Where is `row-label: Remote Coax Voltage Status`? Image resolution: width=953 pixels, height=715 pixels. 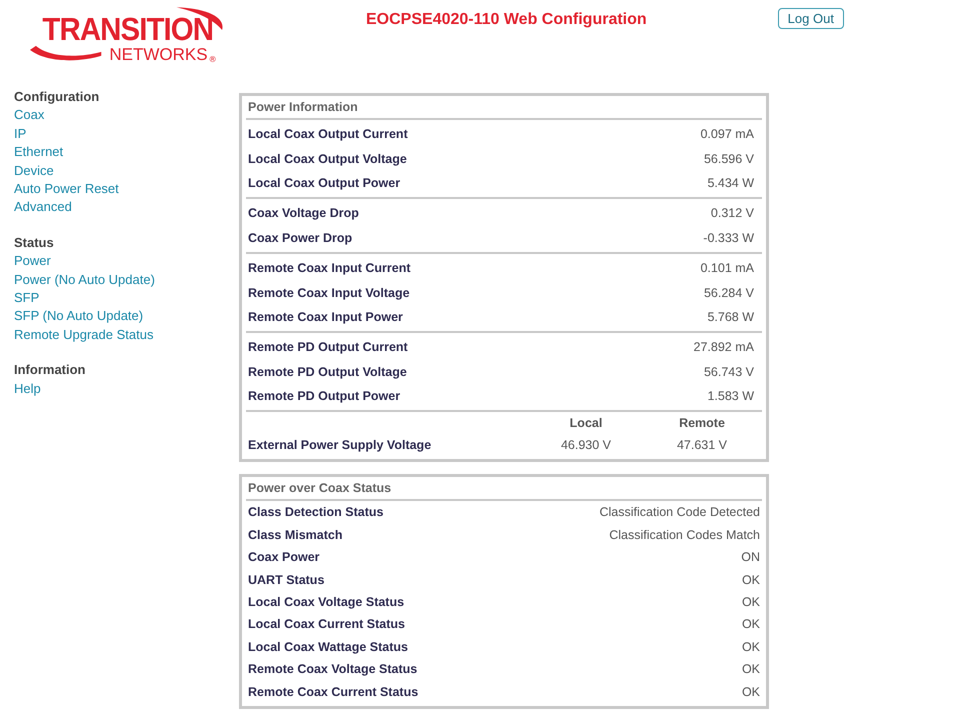
row-label: Remote Coax Voltage Status is located at coordinates (333, 669).